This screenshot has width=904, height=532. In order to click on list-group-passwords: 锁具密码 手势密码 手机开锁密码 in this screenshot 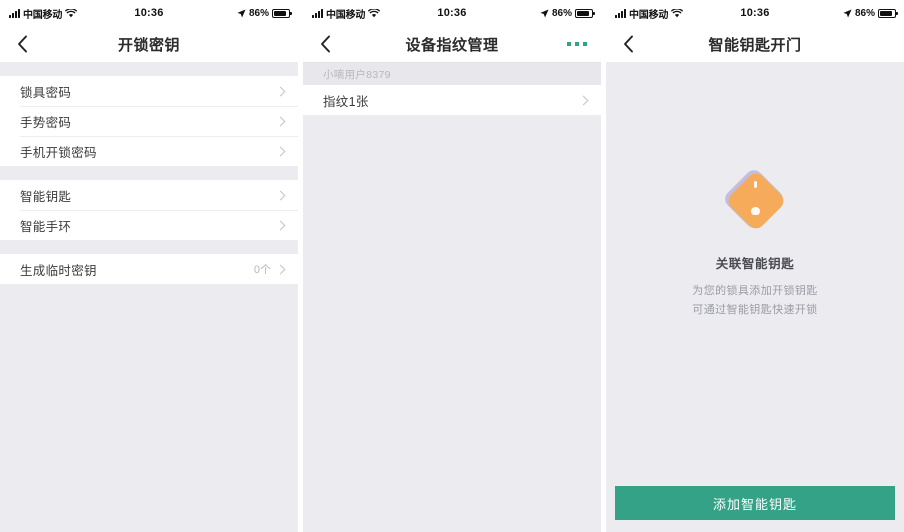, I will do `click(149, 121)`.